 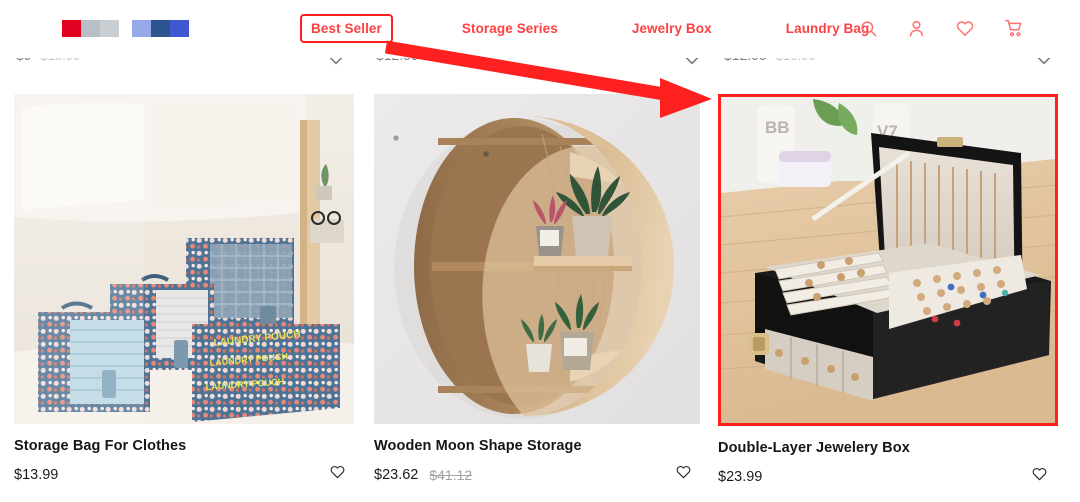 I want to click on product-meta-storage-bag: Storage Bag For Clothes $13.99, so click(x=184, y=454).